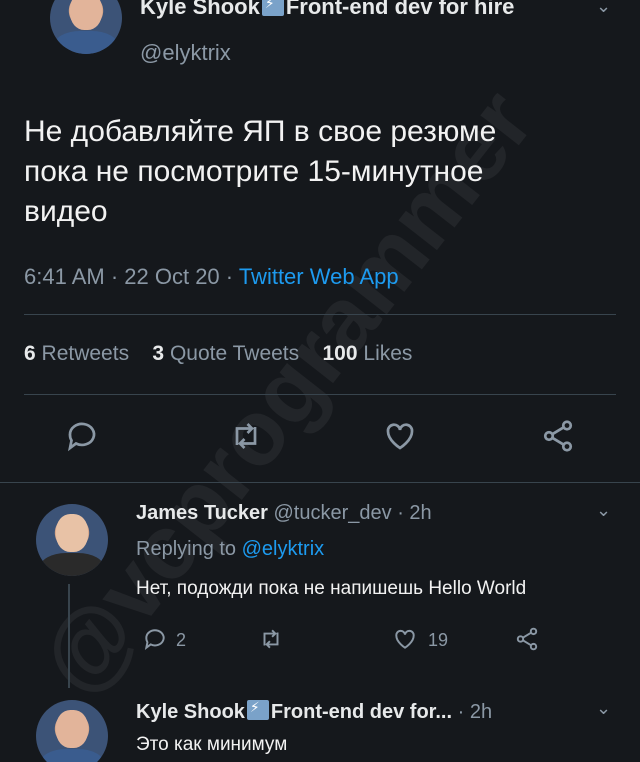 The width and height of the screenshot is (640, 762). I want to click on author-handle: @elyktrix, so click(185, 53).